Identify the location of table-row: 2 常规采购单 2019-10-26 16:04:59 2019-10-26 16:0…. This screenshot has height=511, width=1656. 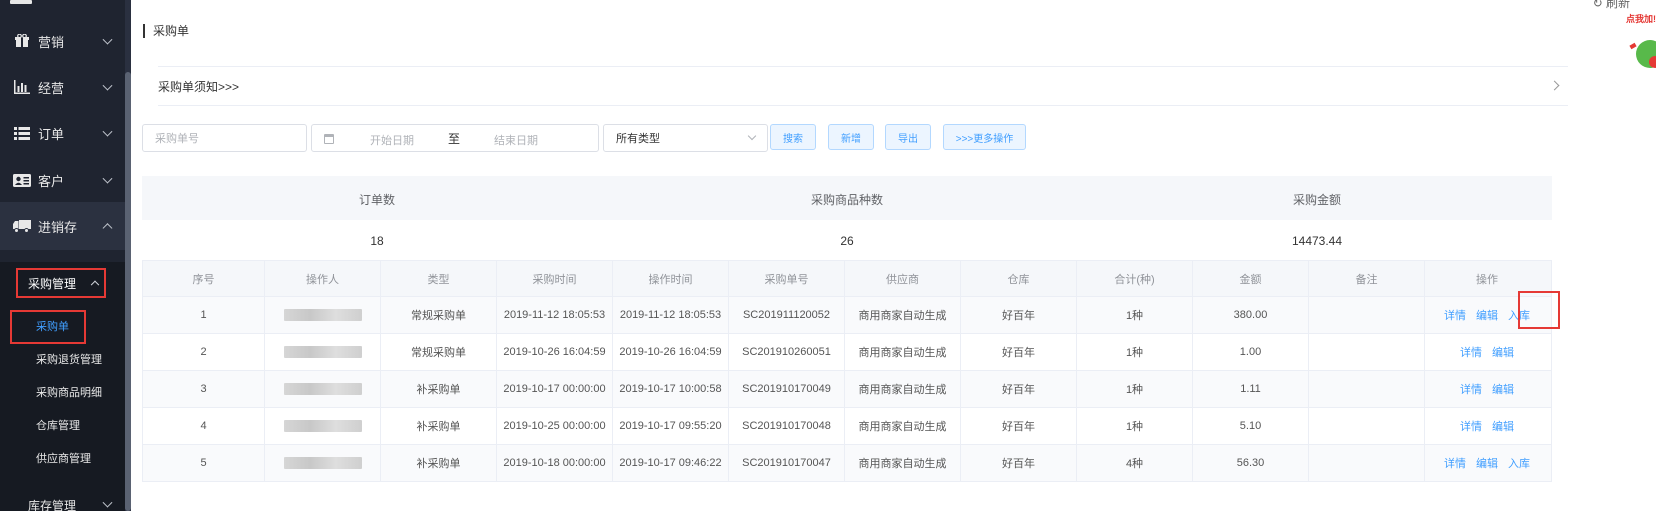
(847, 352).